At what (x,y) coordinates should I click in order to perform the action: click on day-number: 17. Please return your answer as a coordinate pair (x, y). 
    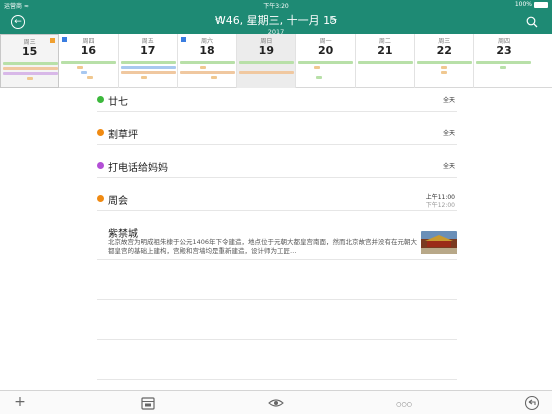
    Looking at the image, I should click on (148, 50).